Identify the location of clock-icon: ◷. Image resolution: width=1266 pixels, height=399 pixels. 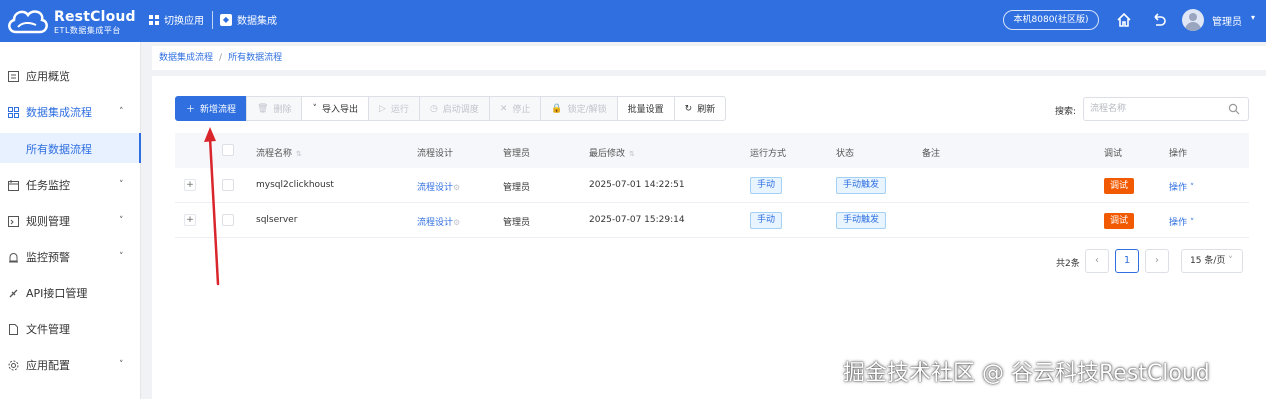
(433, 108).